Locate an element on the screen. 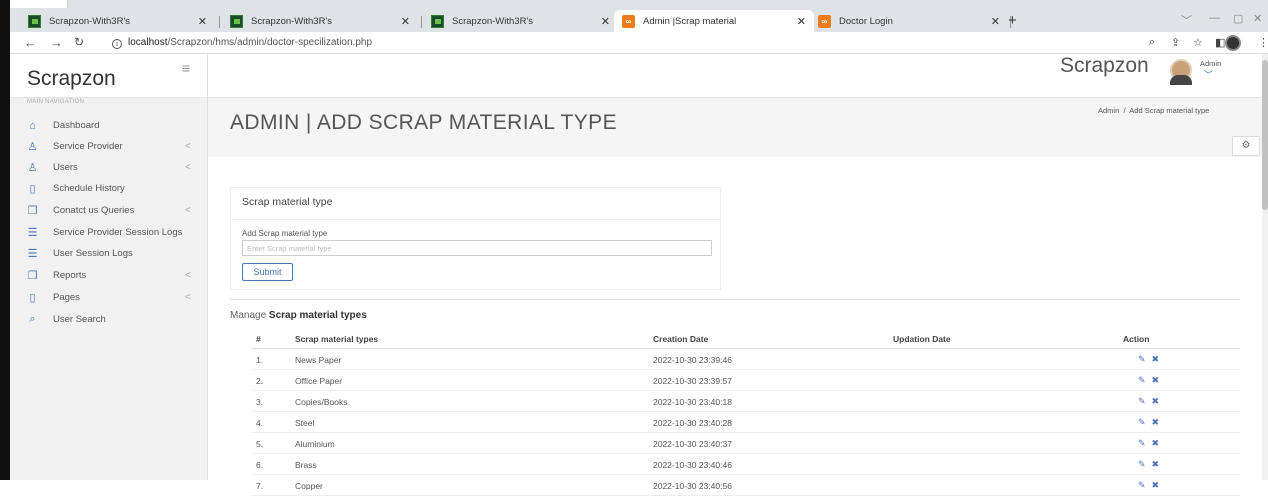 Image resolution: width=1268 pixels, height=496 pixels. breadcrumb-current: Add Scrap material type is located at coordinates (1169, 110).